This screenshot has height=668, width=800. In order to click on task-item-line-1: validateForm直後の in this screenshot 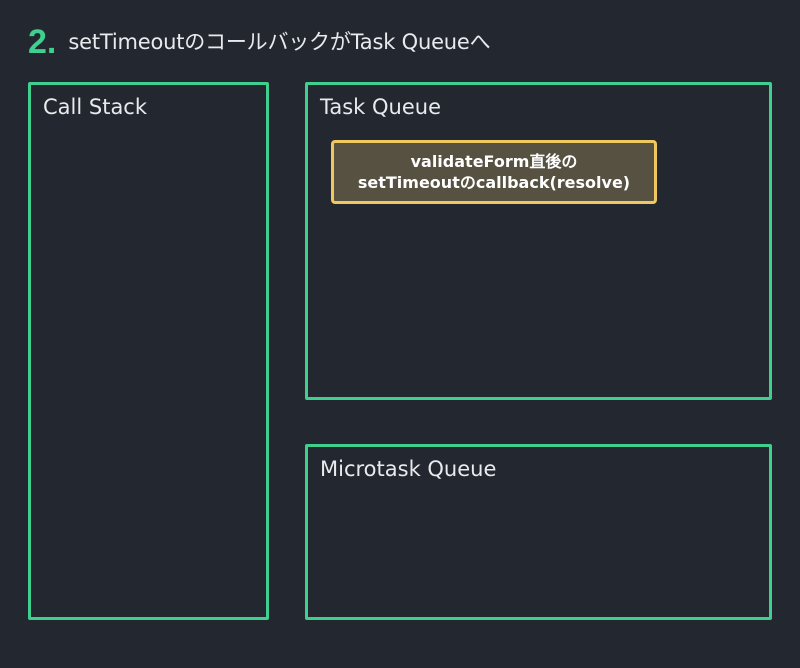, I will do `click(494, 161)`.